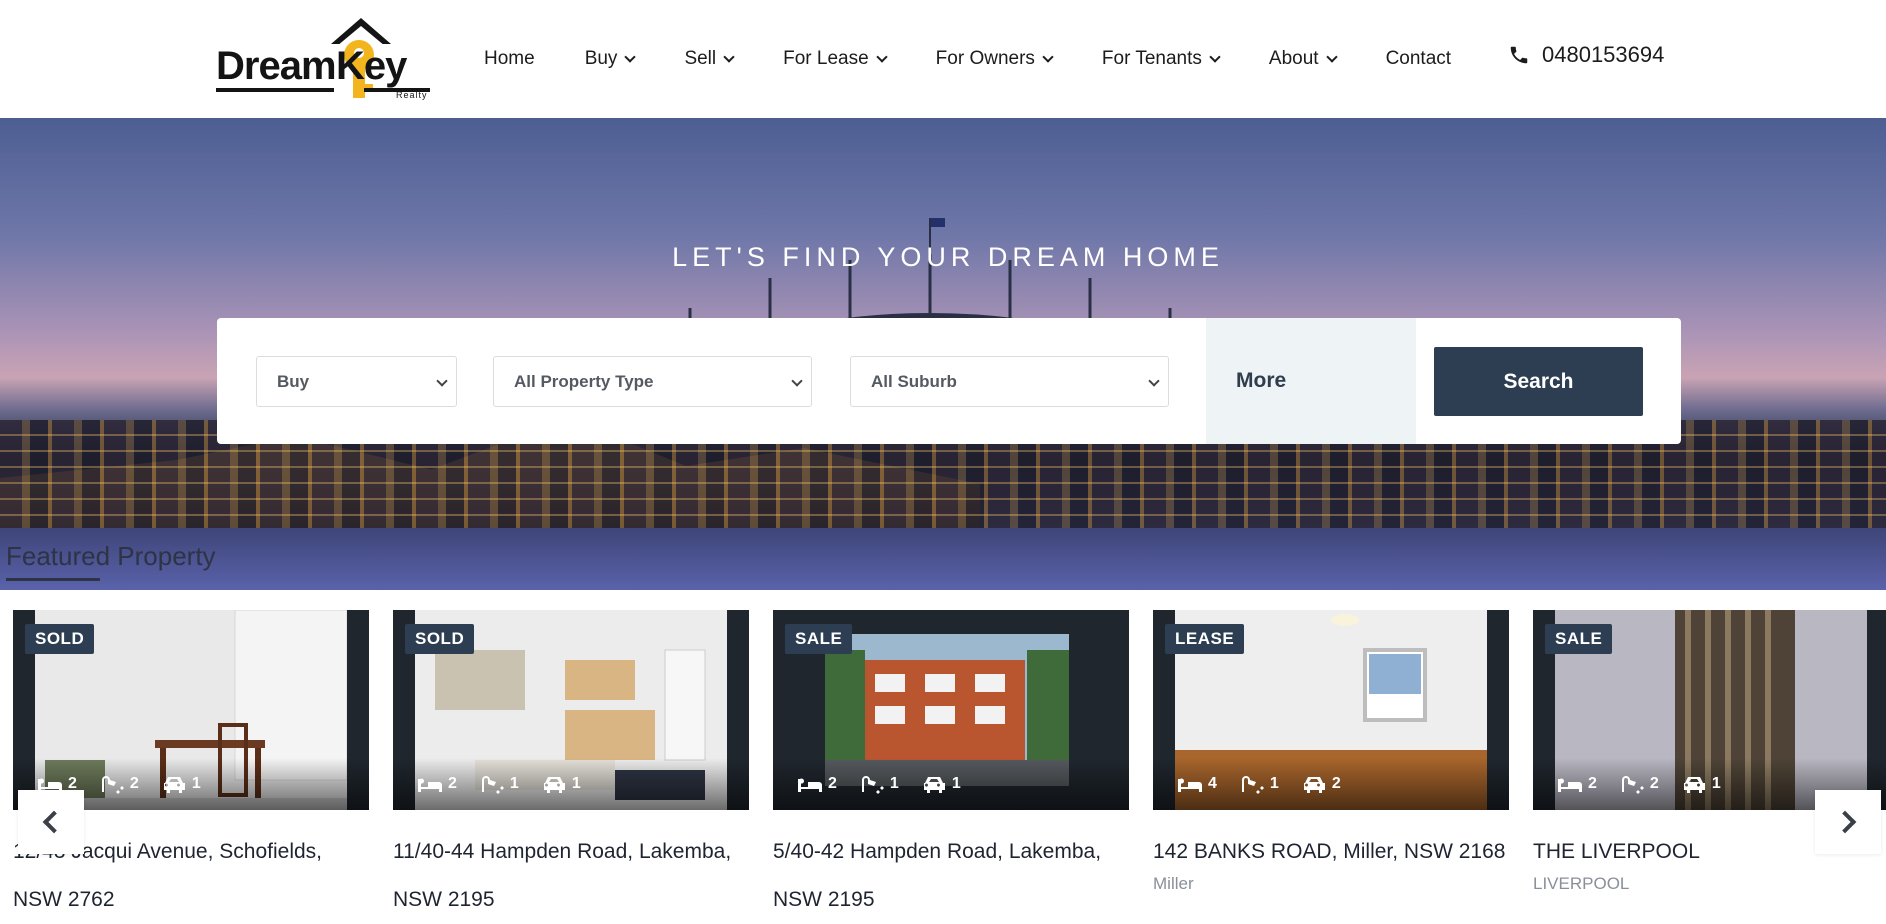  Describe the element at coordinates (1205, 639) in the screenshot. I see `status-badge: LEASE` at that location.